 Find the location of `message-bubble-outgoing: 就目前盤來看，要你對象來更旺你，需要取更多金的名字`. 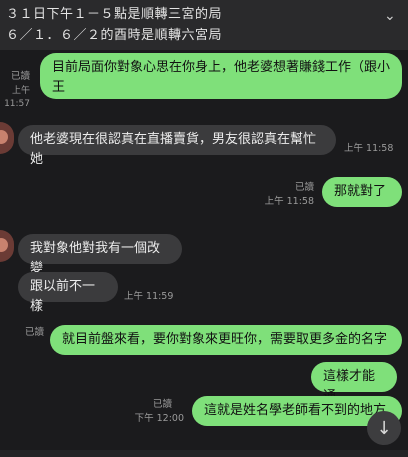

message-bubble-outgoing: 就目前盤來看，要你對象來更旺你，需要取更多金的名字 is located at coordinates (226, 340).